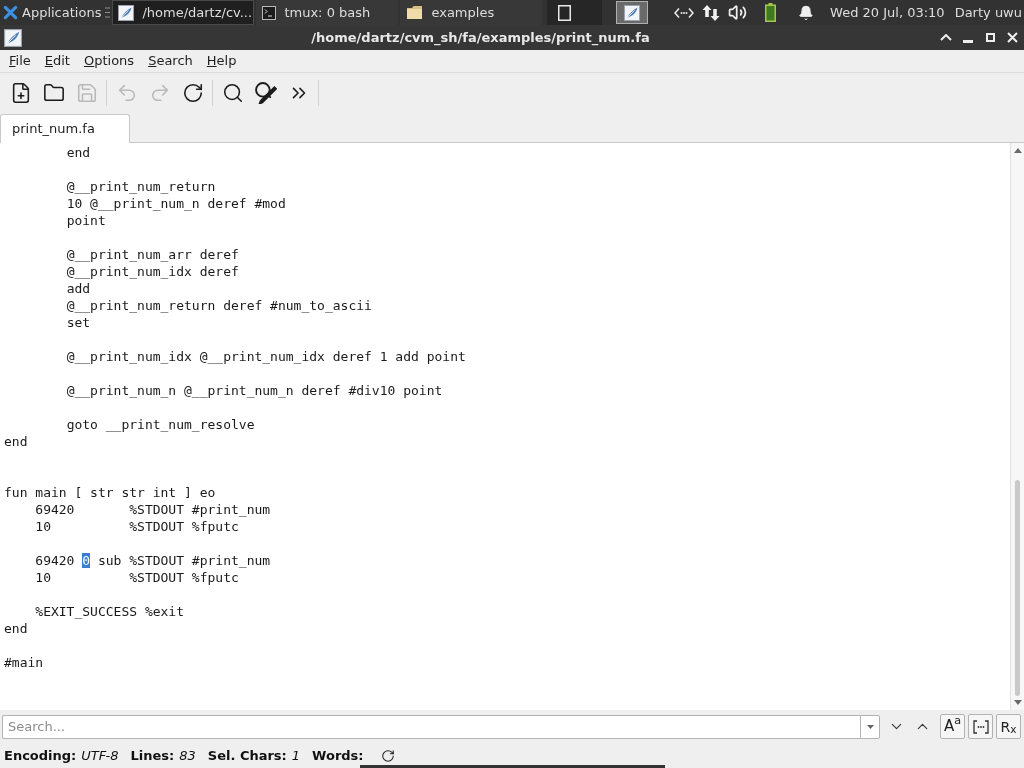  Describe the element at coordinates (265, 92) in the screenshot. I see `search-pencil-icon` at that location.